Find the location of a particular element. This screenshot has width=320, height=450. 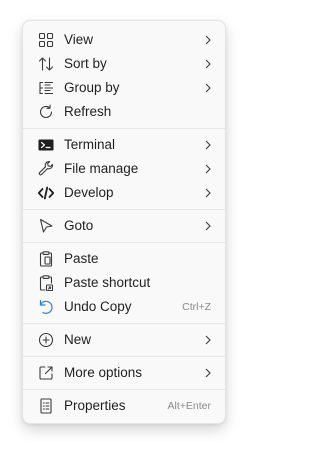

terminal-icon is located at coordinates (46, 145).